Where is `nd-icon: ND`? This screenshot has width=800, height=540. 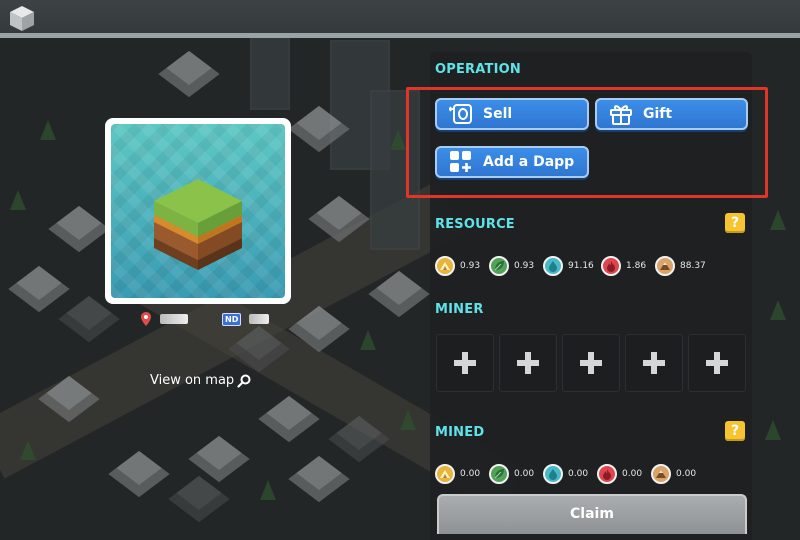 nd-icon: ND is located at coordinates (232, 319).